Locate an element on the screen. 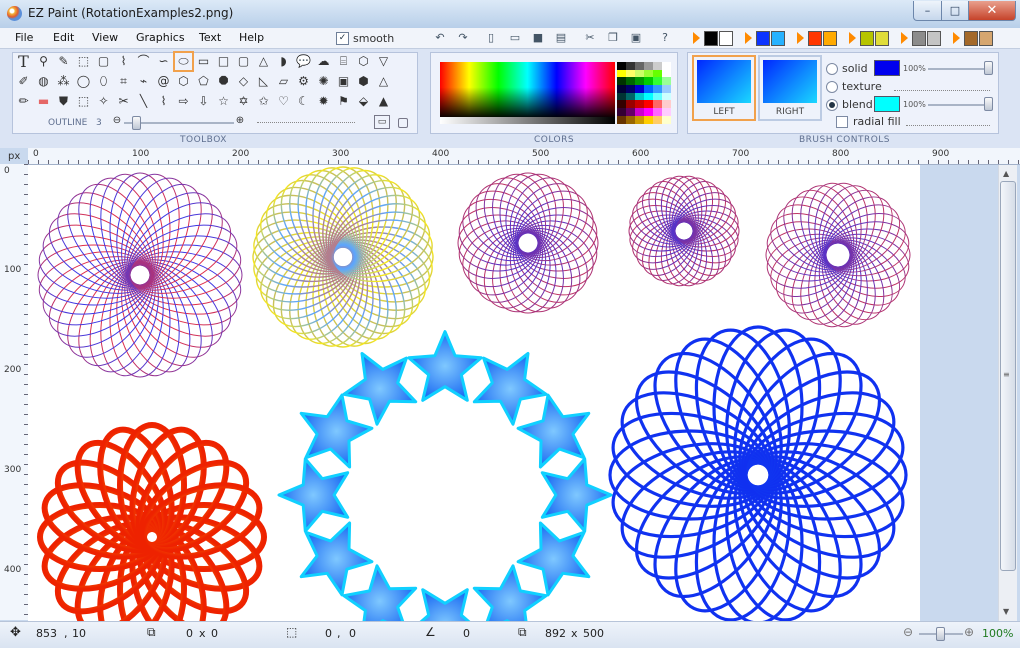 The height and width of the screenshot is (648, 1020). scissors-icon: ✂ is located at coordinates (123, 101).